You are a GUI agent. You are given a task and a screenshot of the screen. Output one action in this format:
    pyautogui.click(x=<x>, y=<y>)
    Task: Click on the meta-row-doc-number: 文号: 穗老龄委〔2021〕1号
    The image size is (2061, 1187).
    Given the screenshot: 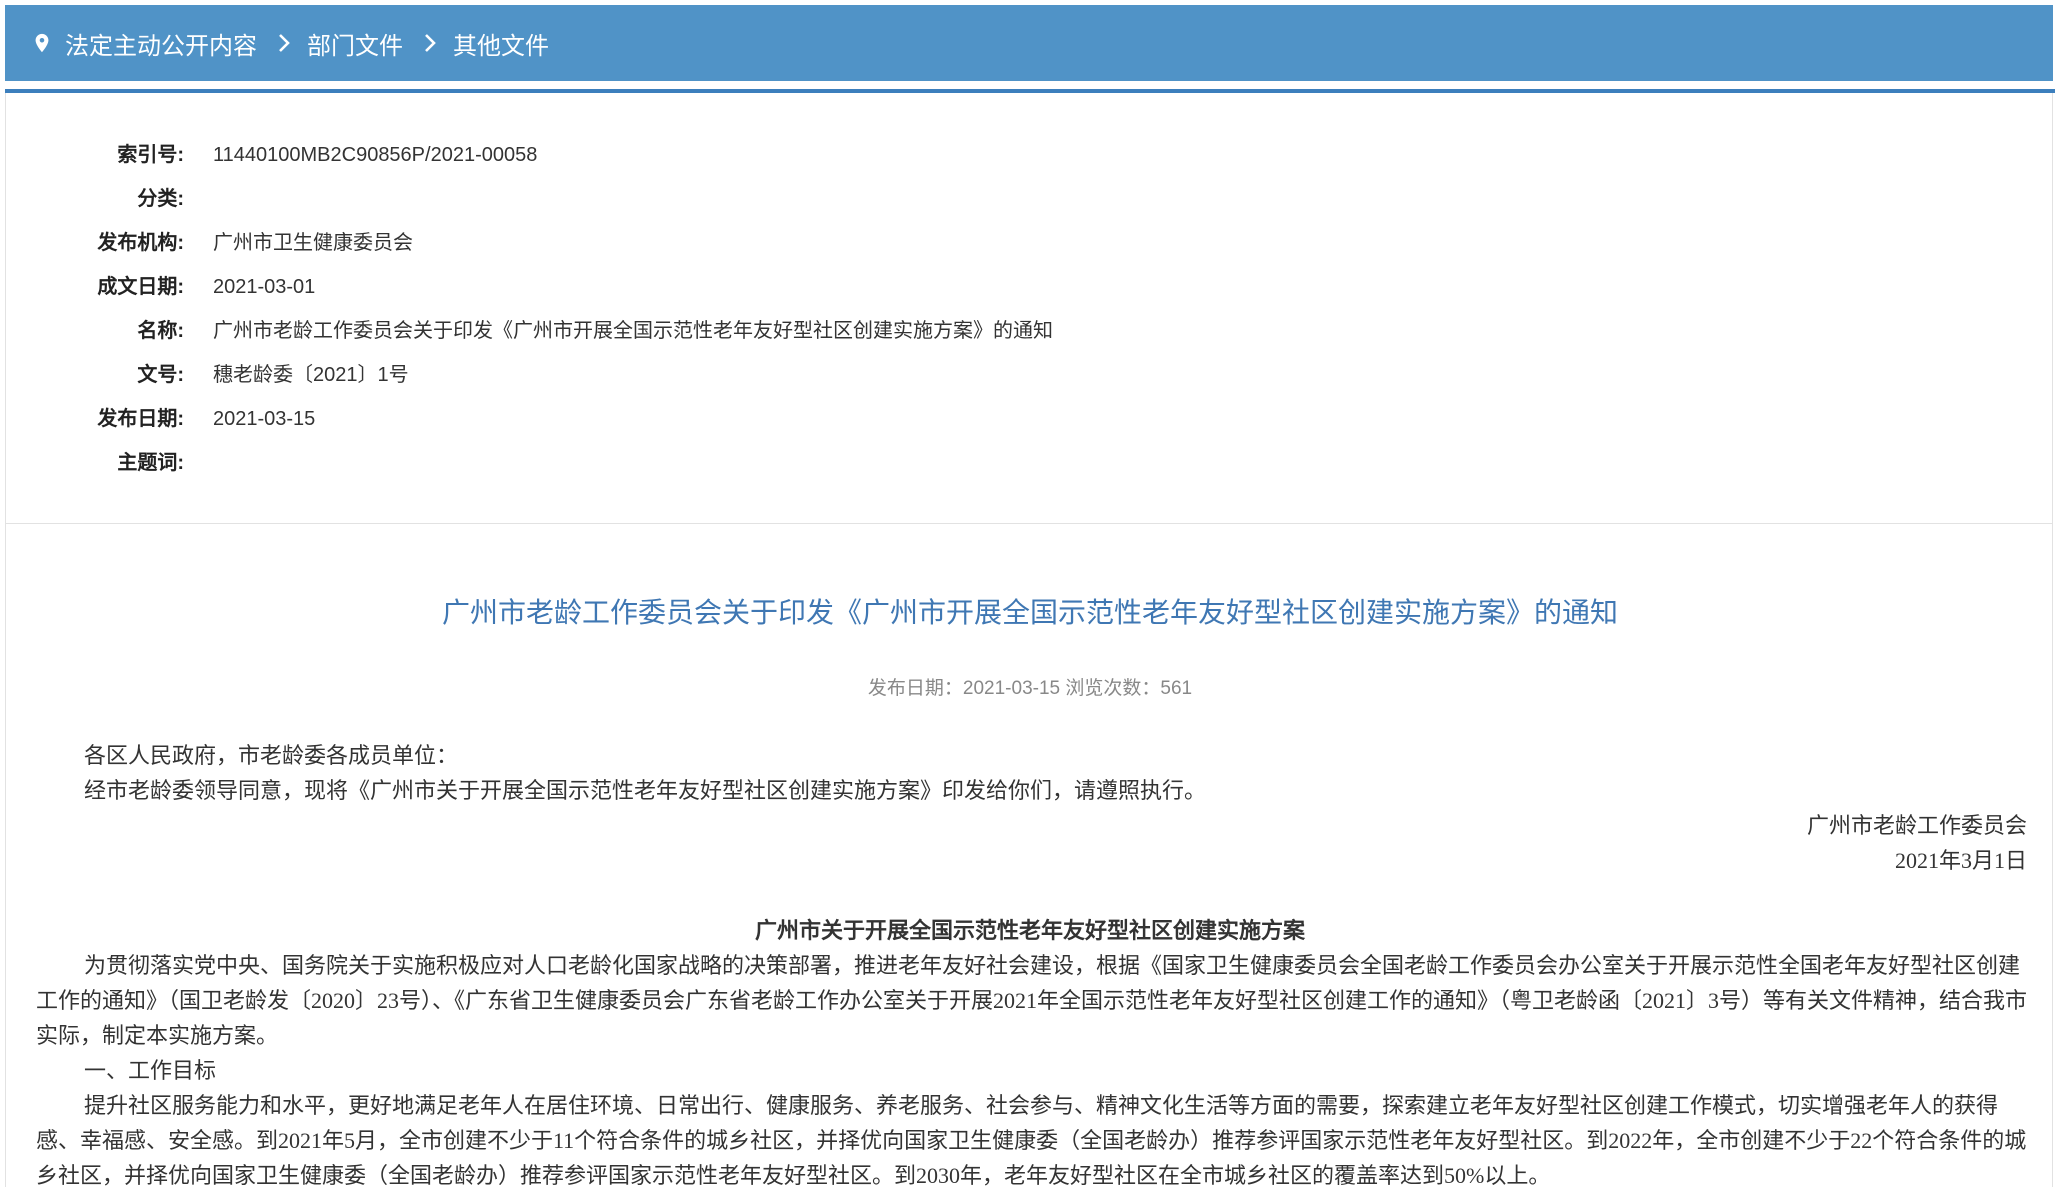 What is the action you would take?
    pyautogui.click(x=1029, y=375)
    